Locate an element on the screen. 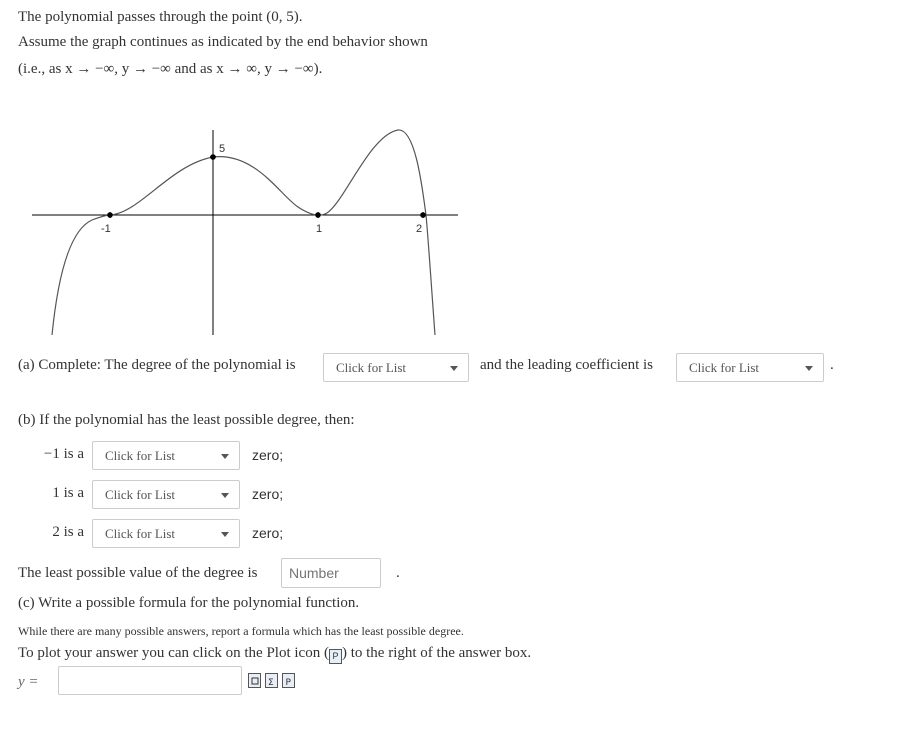 The image size is (918, 738). degree-select: Click for List is located at coordinates (396, 367).